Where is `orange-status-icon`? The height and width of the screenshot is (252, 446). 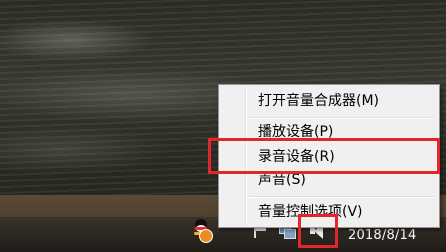 orange-status-icon is located at coordinates (206, 236).